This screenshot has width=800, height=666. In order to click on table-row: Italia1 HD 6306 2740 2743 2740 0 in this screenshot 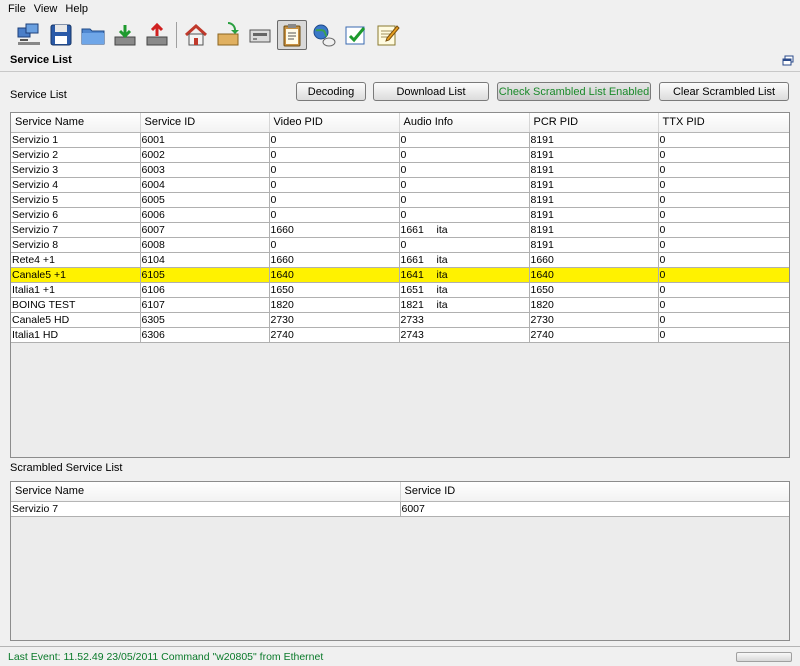, I will do `click(400, 335)`.